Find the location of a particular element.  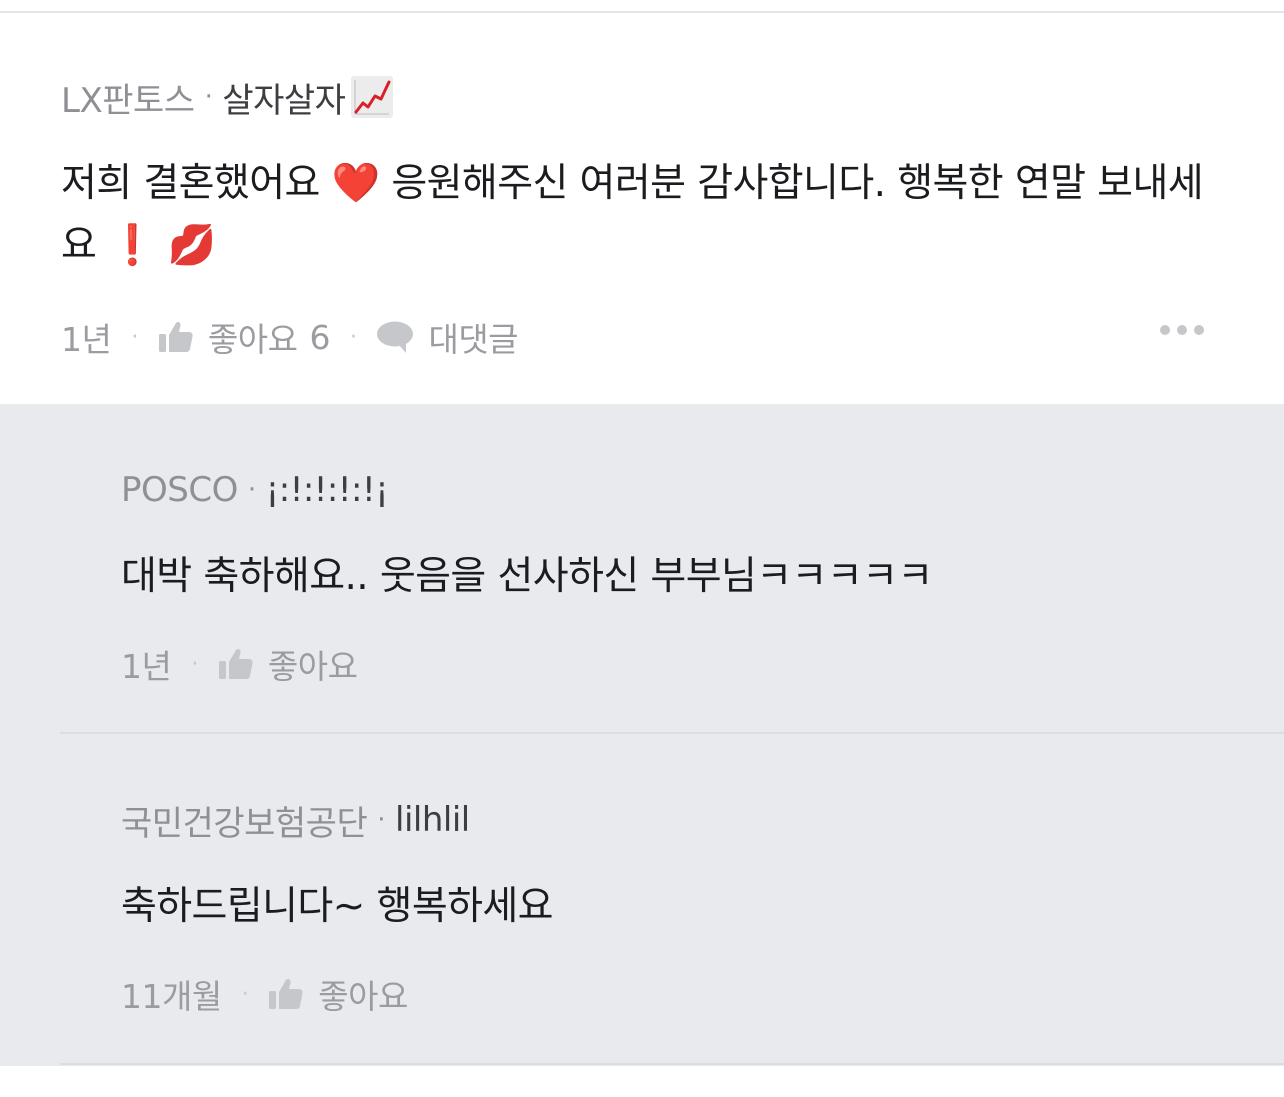

comment-meta: 1년 · 좋아요 6 · 대댓글 is located at coordinates (290, 337).